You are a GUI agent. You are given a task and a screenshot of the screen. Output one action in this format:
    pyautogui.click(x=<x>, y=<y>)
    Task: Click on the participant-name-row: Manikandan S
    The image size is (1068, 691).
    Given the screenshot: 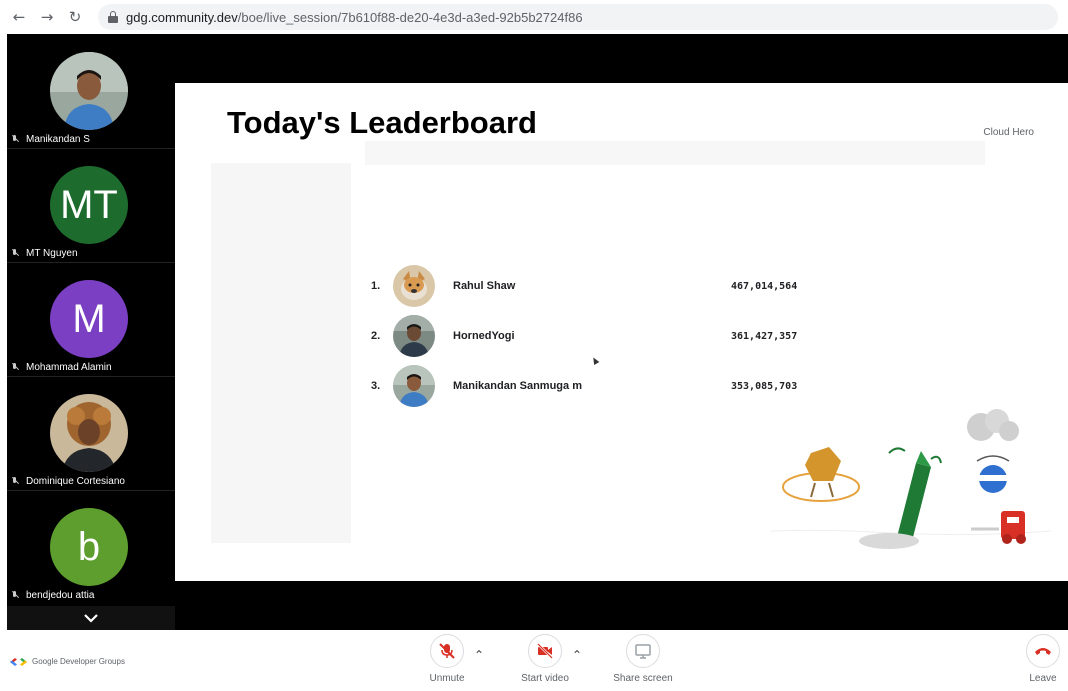 What is the action you would take?
    pyautogui.click(x=48, y=139)
    